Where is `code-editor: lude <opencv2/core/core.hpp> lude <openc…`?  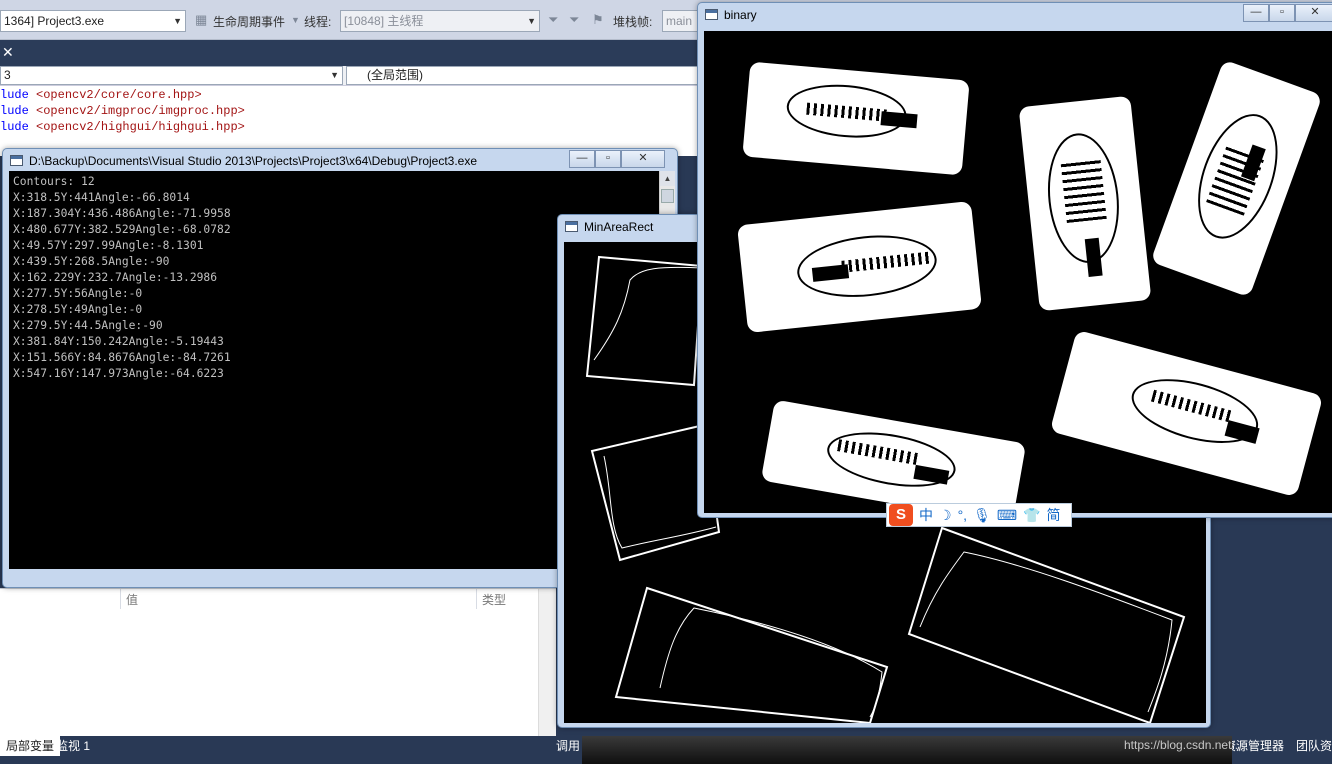 code-editor: lude <opencv2/core/core.hpp> lude <openc… is located at coordinates (350, 121).